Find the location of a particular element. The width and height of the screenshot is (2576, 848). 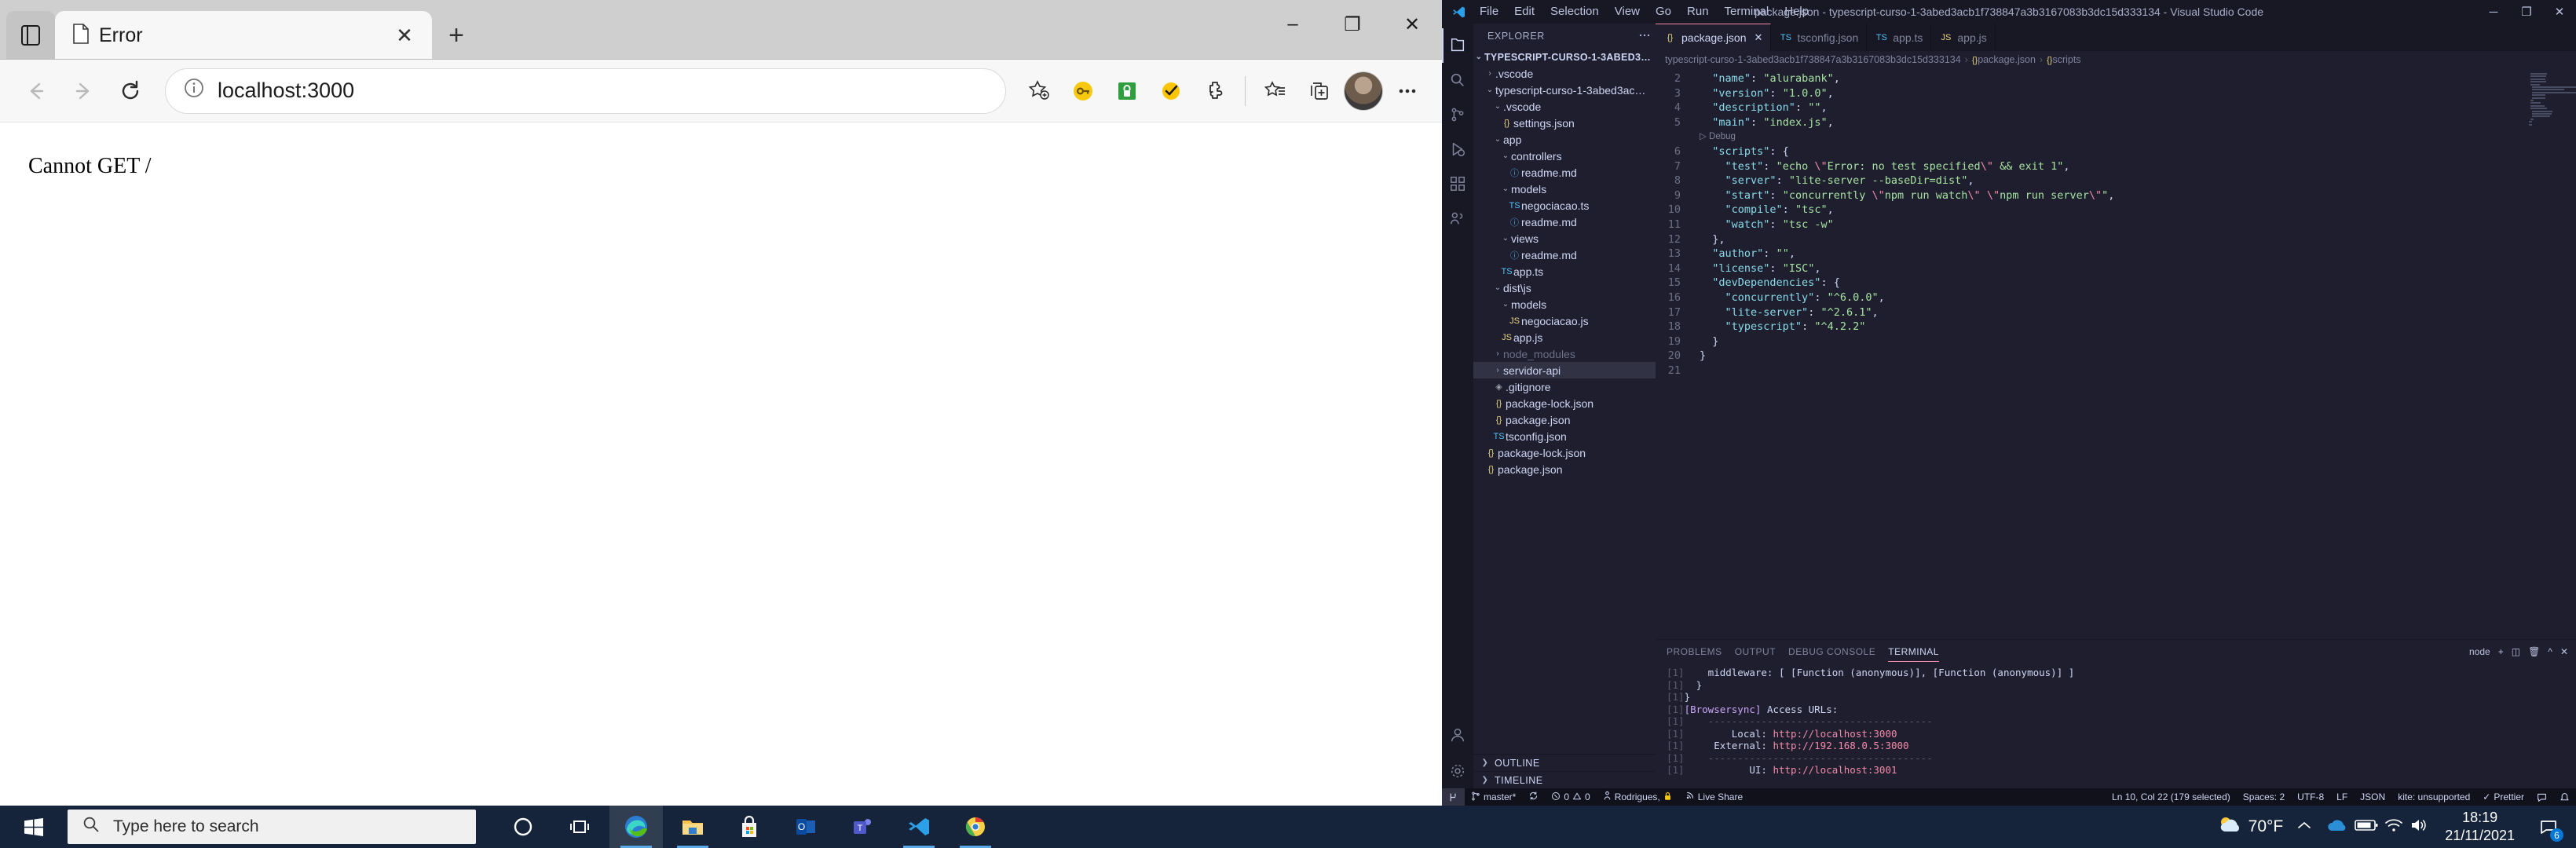

terminal-url: http://192.168.0.5:3000 is located at coordinates (1841, 746).